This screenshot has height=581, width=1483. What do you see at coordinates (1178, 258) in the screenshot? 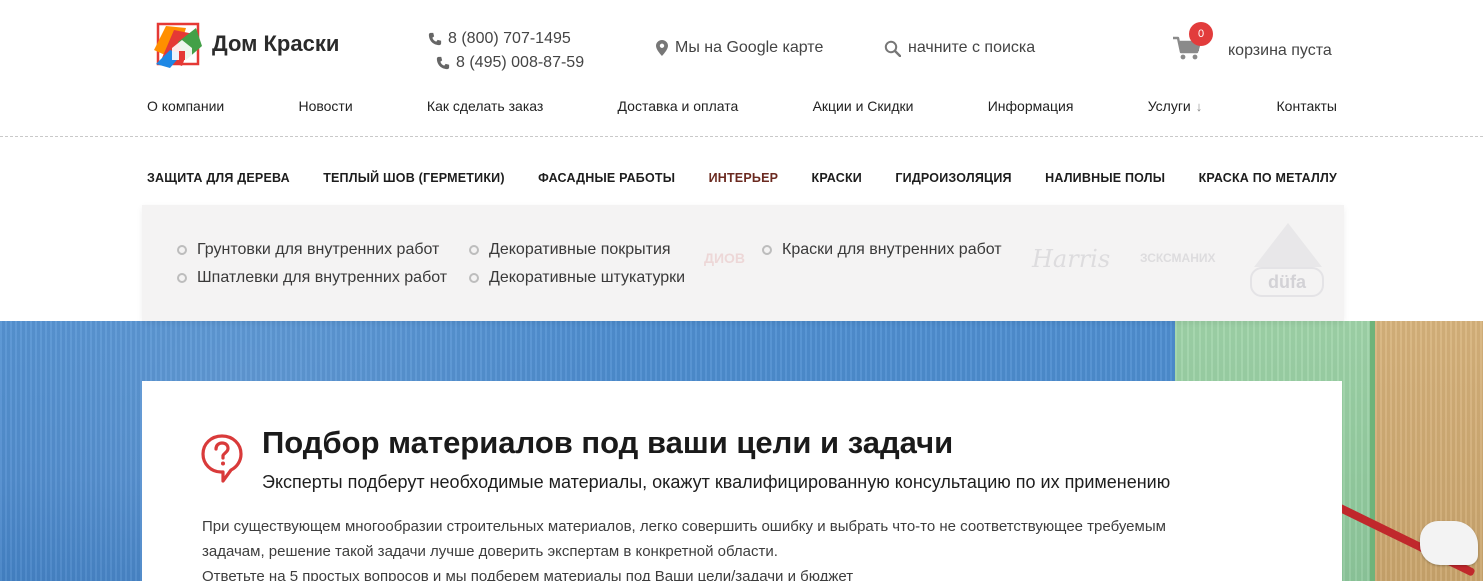
I see `brand-logo-faded: ЗСКСМАНИХ` at bounding box center [1178, 258].